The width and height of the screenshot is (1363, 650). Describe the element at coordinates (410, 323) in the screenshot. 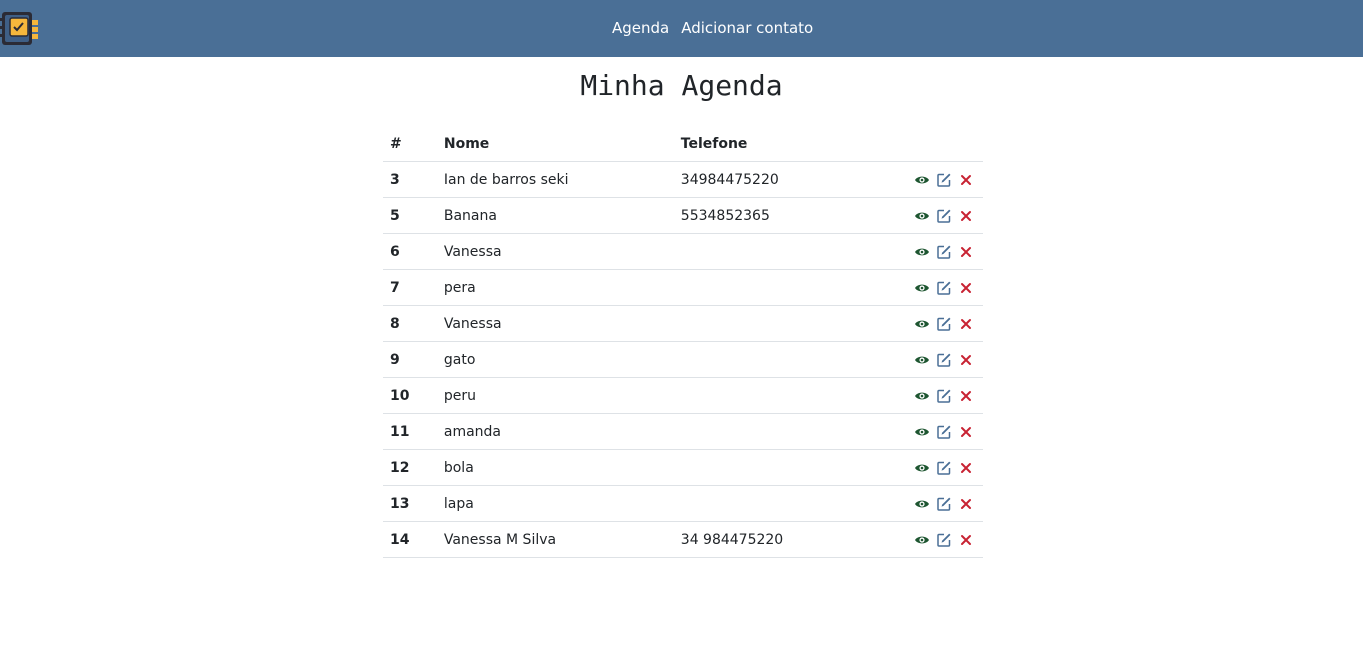

I see `row-id: 8` at that location.